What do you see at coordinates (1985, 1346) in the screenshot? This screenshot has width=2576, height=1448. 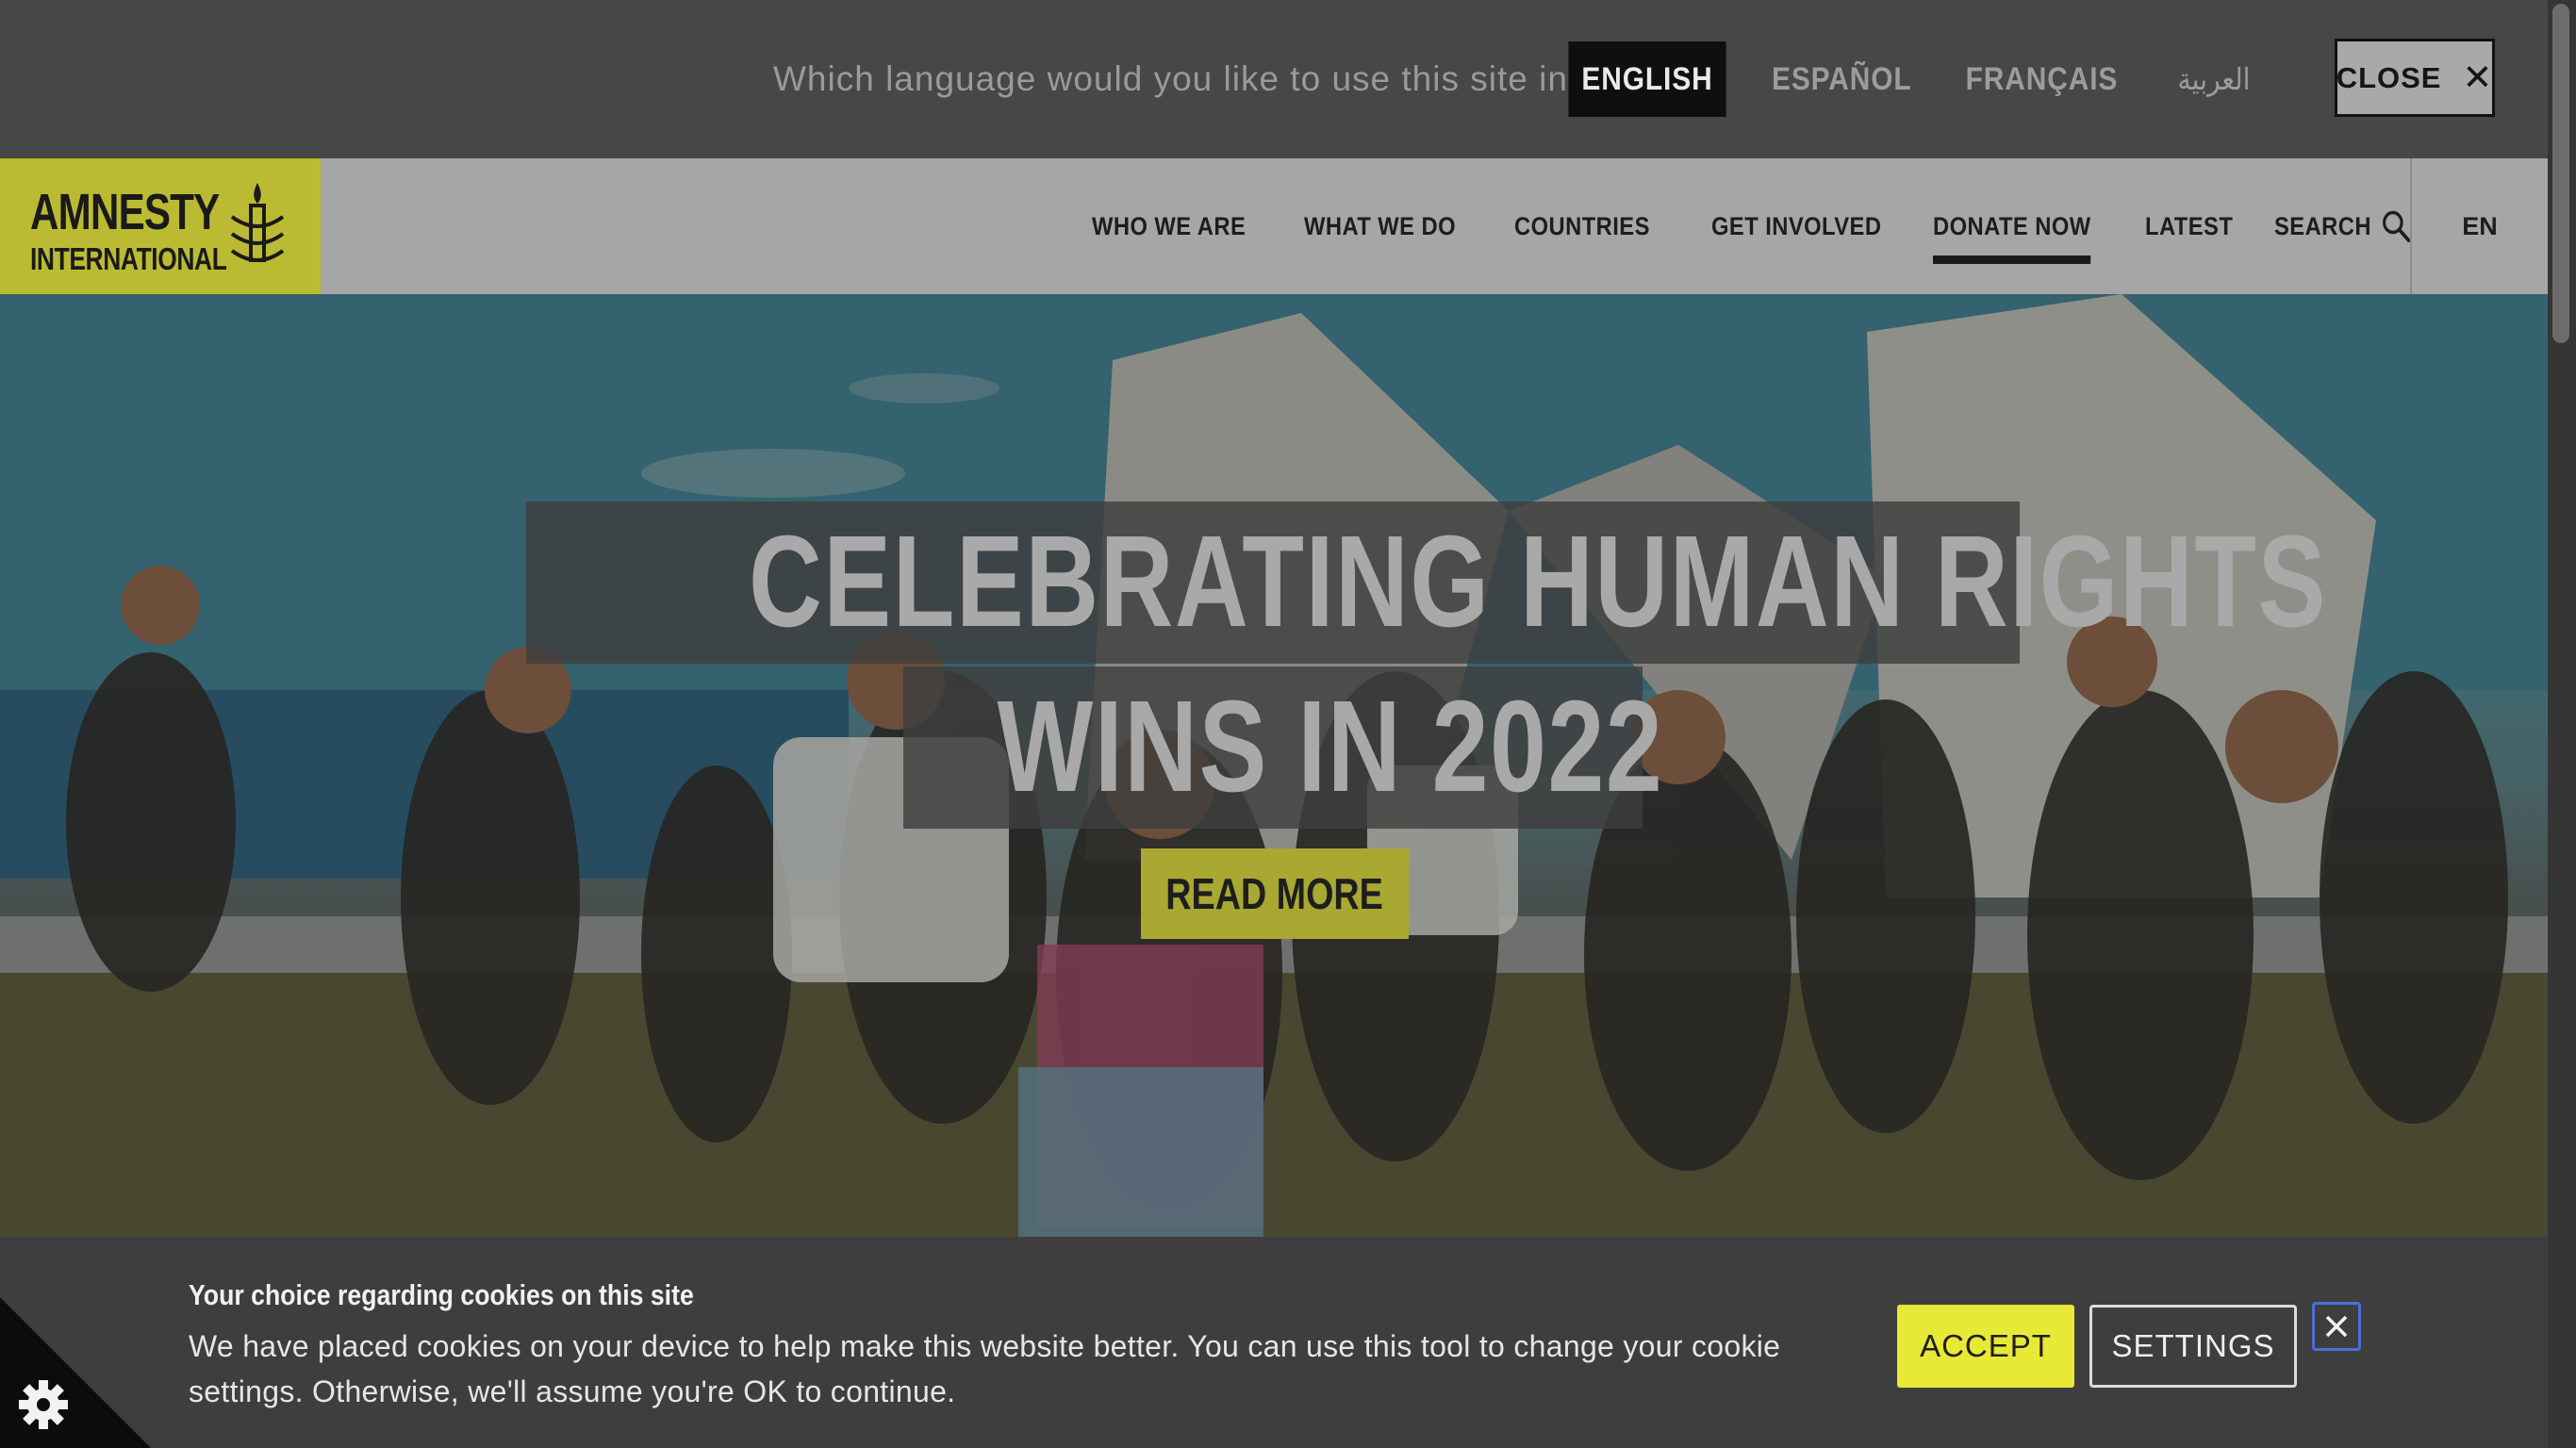 I see `accept-cookies-button: ACCEPT` at bounding box center [1985, 1346].